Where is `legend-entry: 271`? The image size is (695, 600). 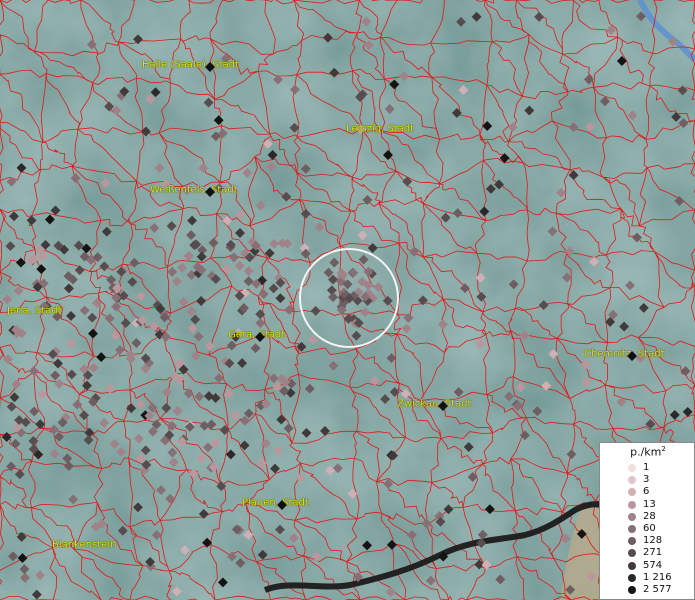 legend-entry: 271 is located at coordinates (647, 553).